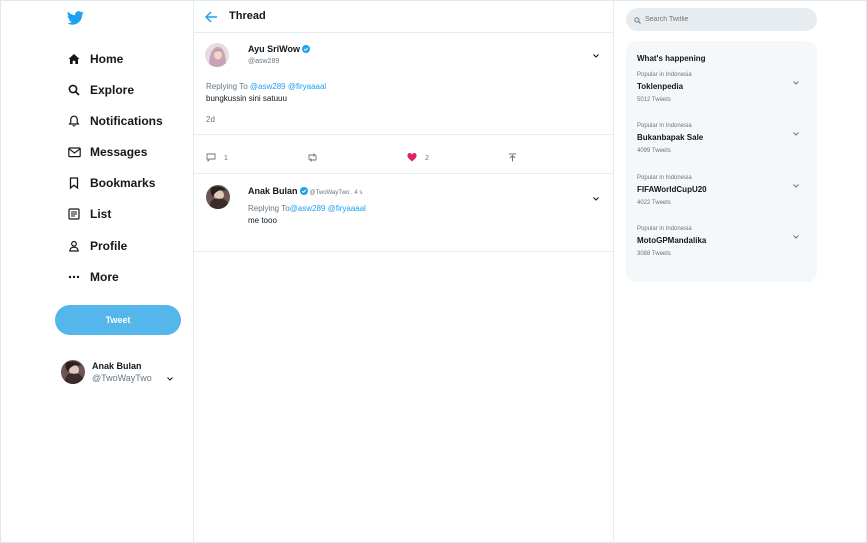  Describe the element at coordinates (74, 121) in the screenshot. I see `bell-icon` at that location.